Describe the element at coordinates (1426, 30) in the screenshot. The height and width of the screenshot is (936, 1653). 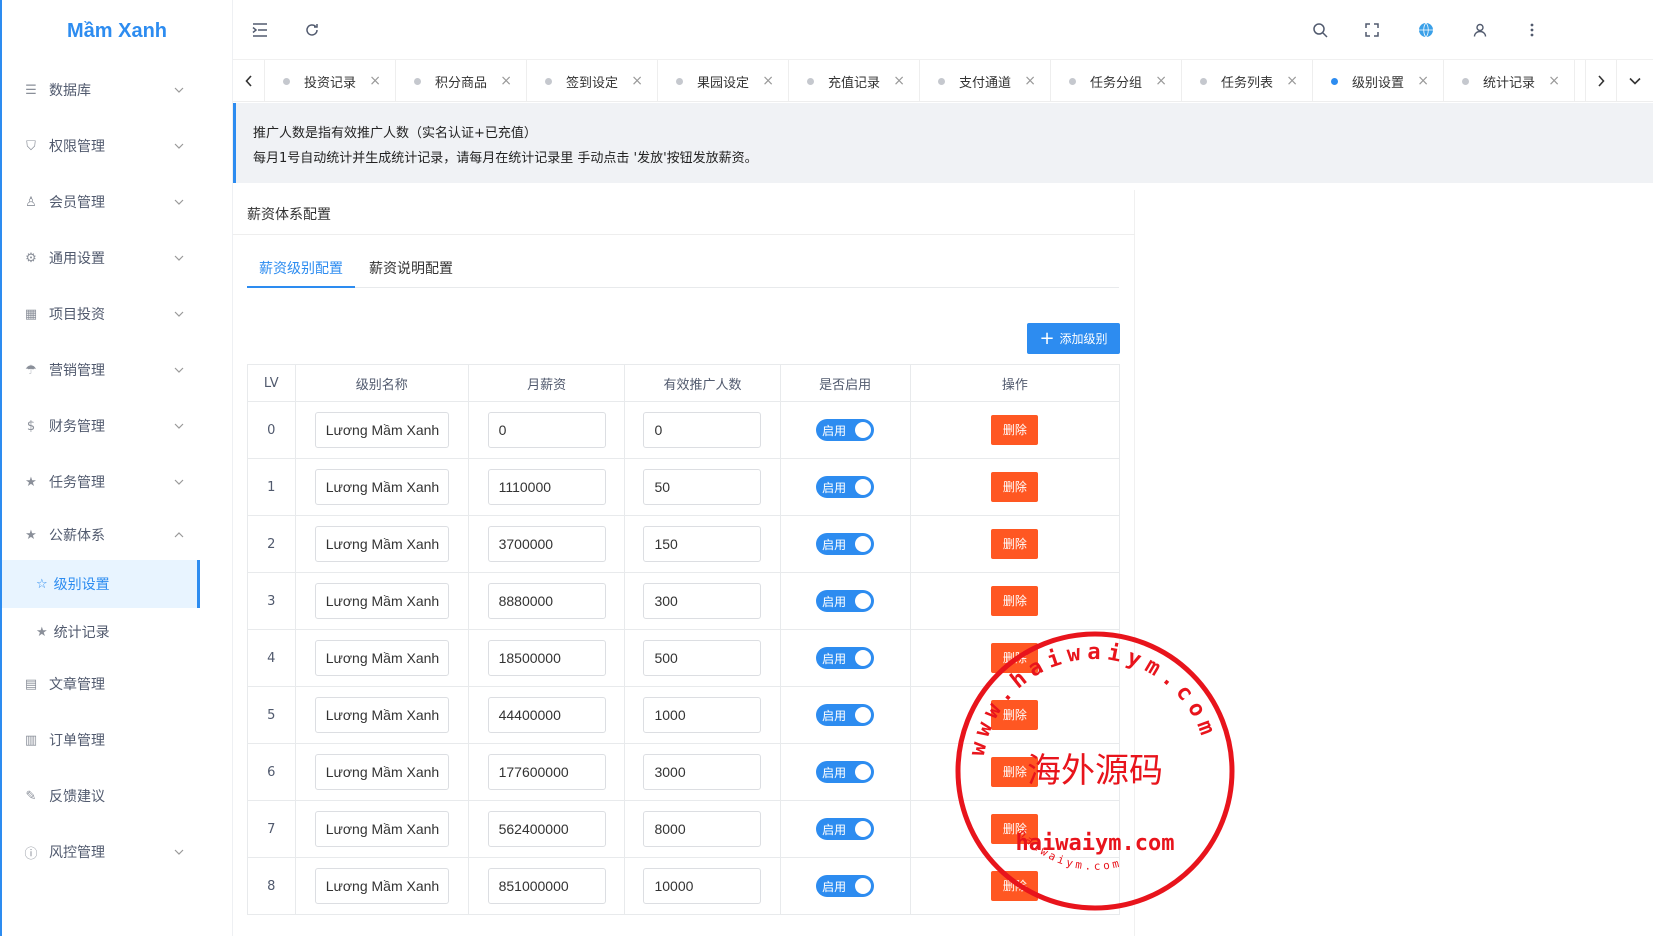
I see `language-globe-icon` at that location.